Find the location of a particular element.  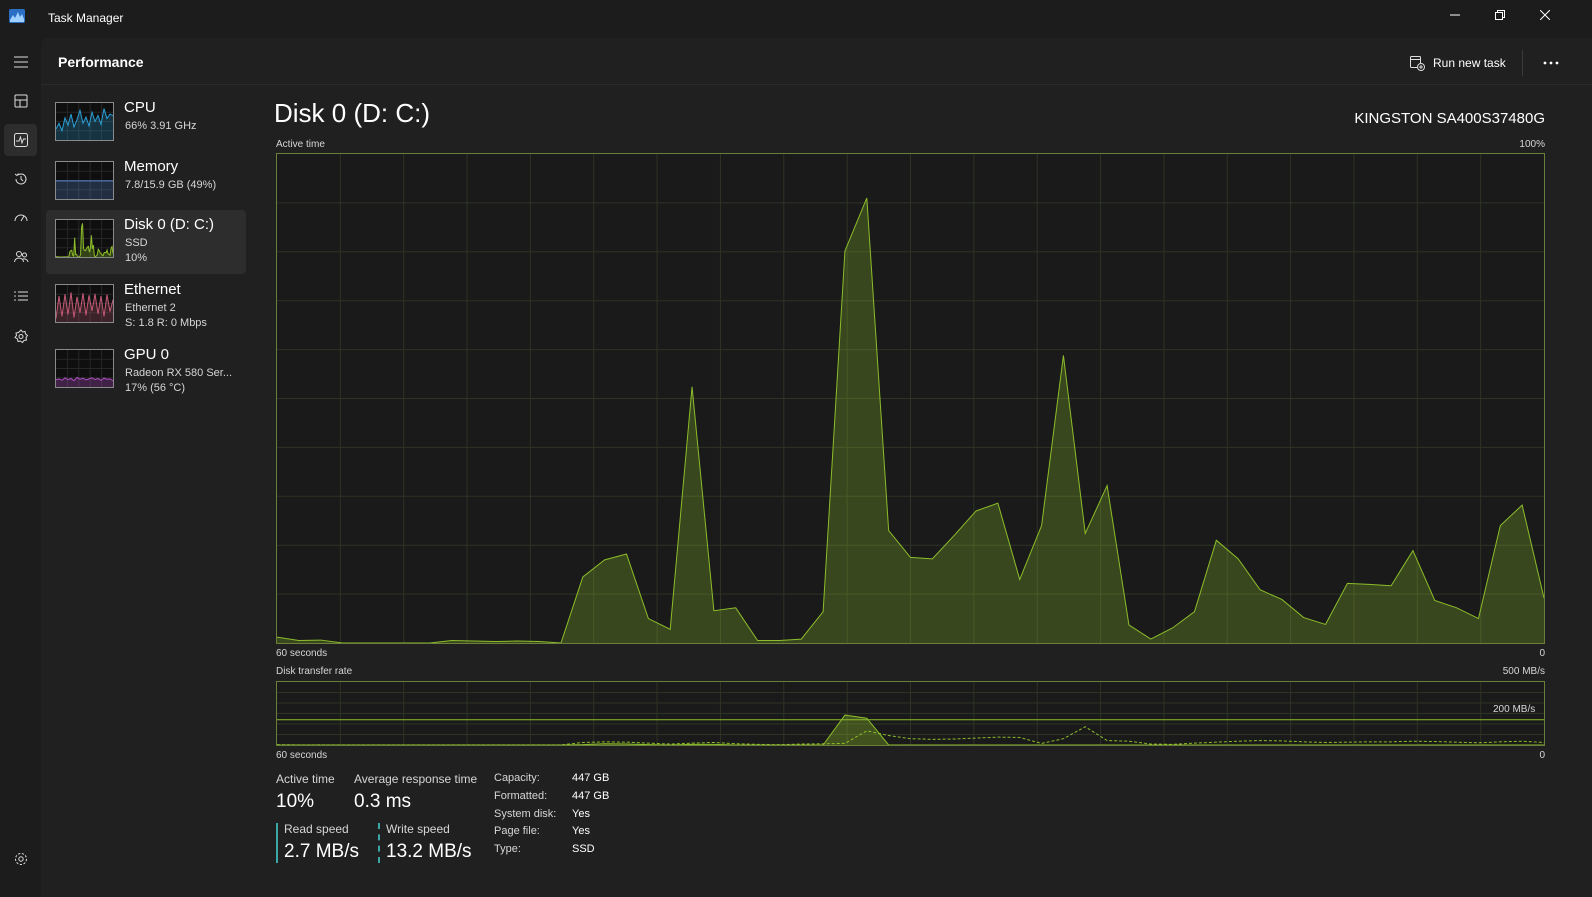

resource-detail-2: 17% (56 °C) is located at coordinates (155, 388).